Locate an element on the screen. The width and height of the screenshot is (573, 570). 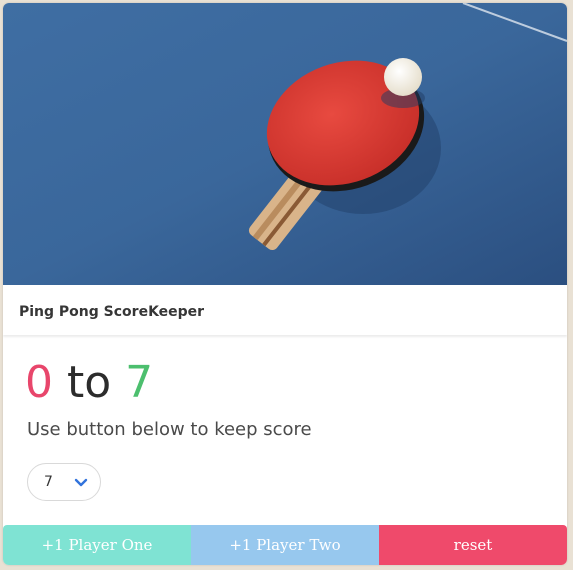
player-two-score: 7 is located at coordinates (139, 382).